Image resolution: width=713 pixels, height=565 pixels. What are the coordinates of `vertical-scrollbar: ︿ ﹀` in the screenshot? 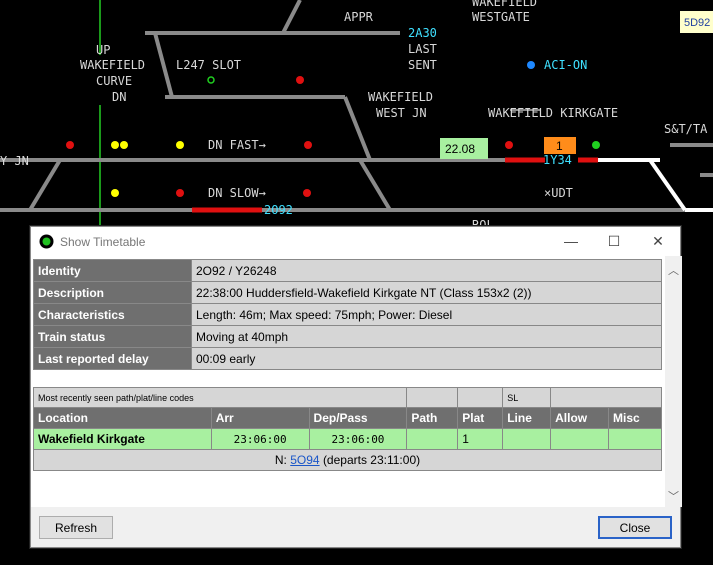 It's located at (673, 381).